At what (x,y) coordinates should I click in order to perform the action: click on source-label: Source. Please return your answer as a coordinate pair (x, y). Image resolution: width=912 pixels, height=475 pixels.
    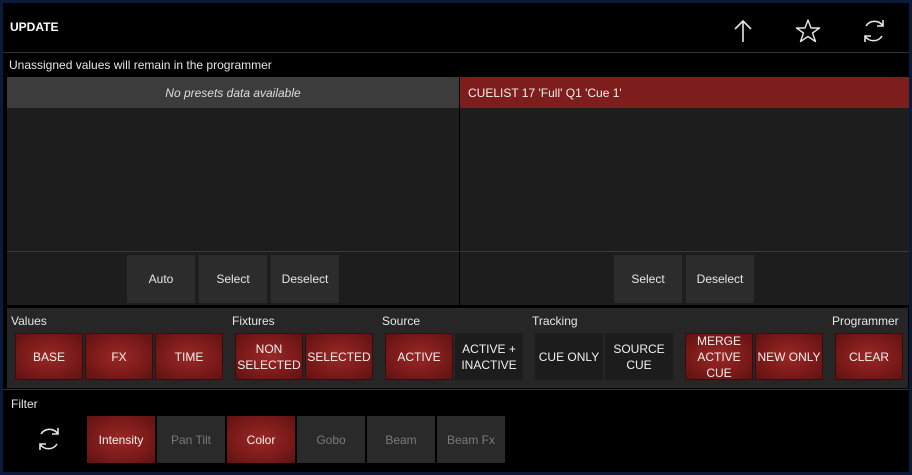
    Looking at the image, I should click on (401, 321).